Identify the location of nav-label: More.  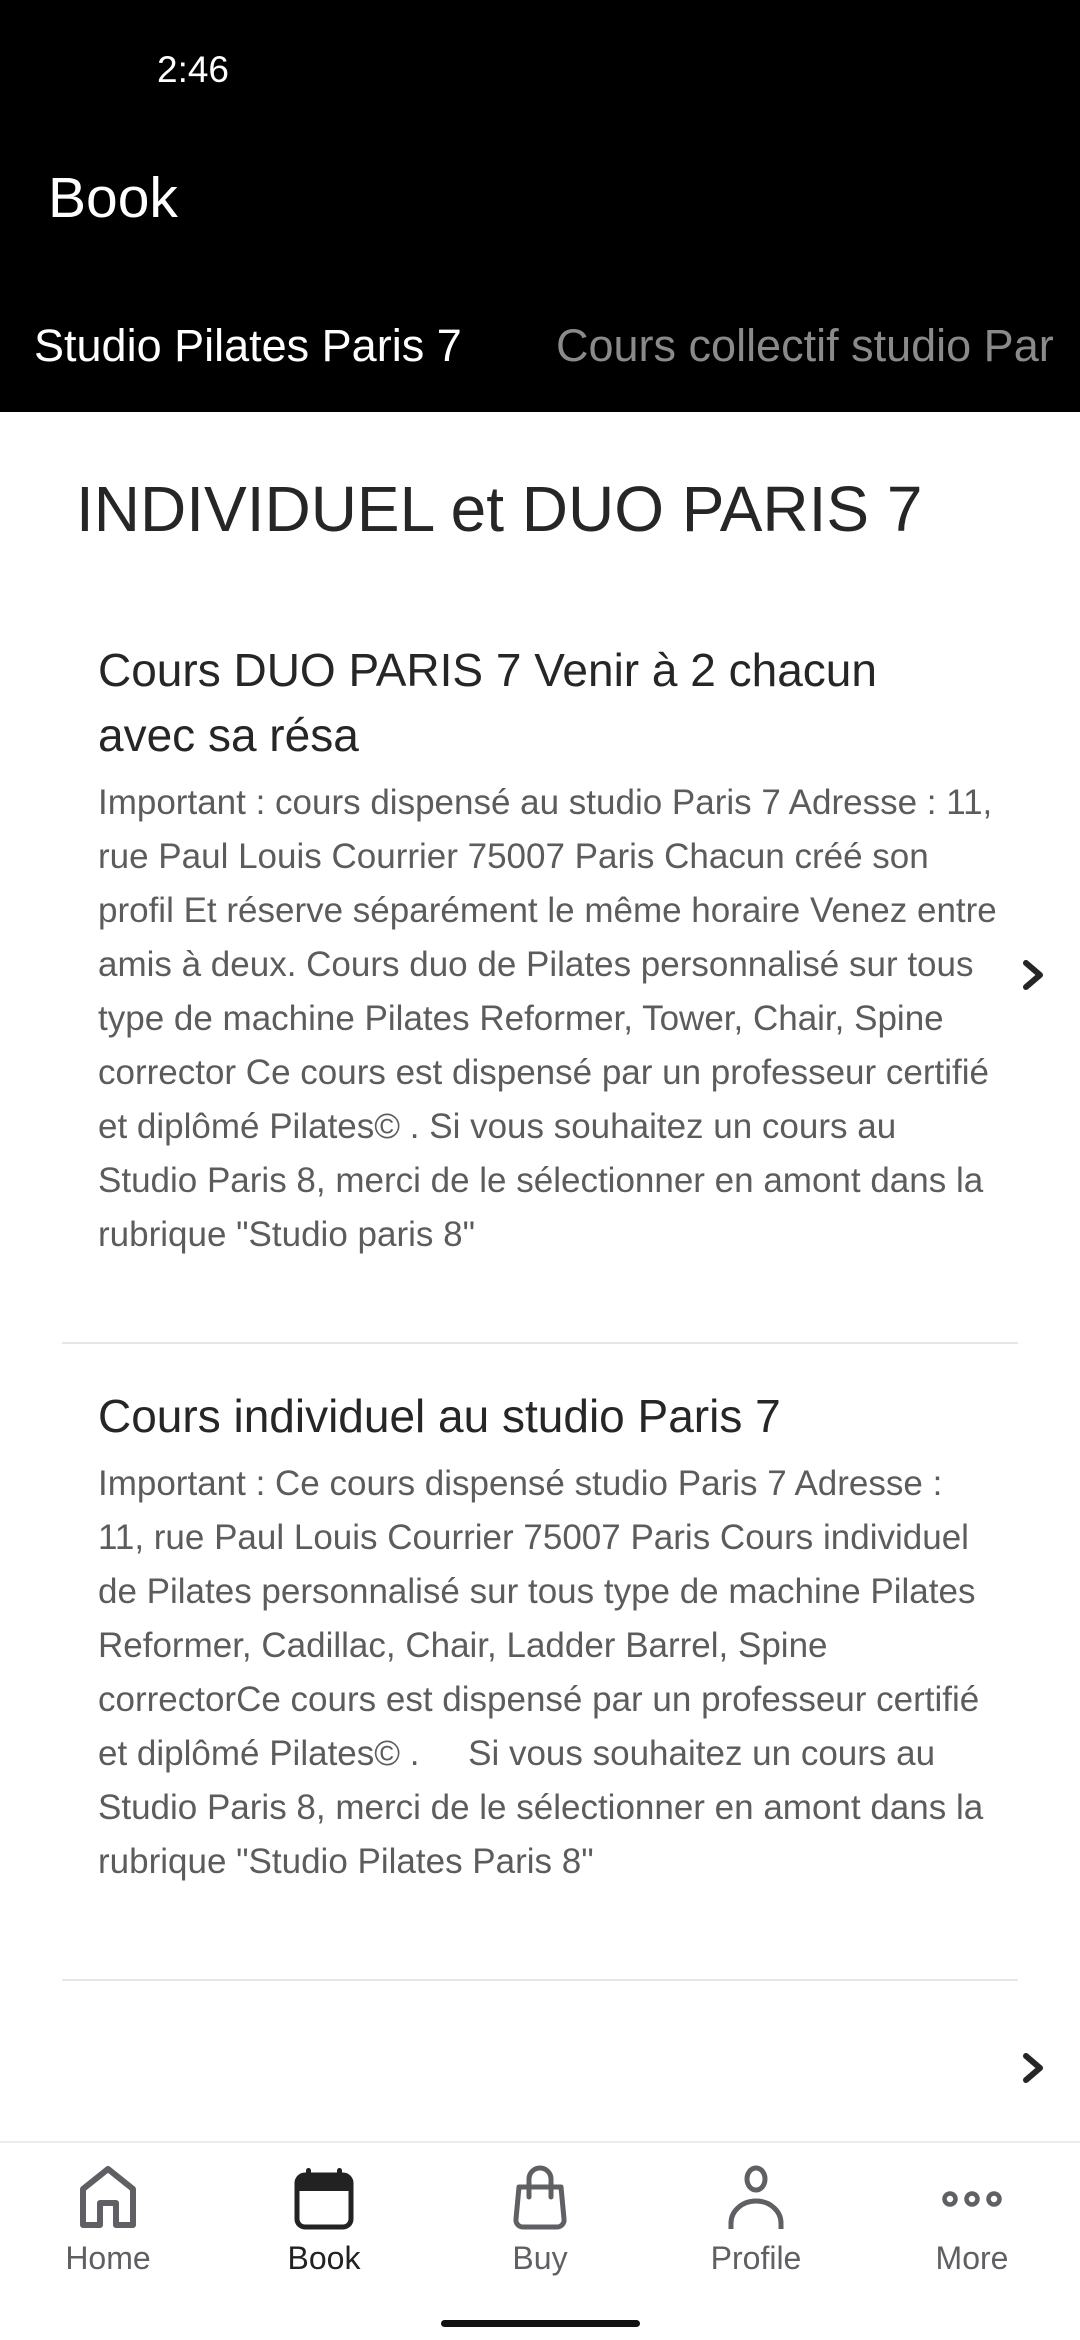
(972, 2258).